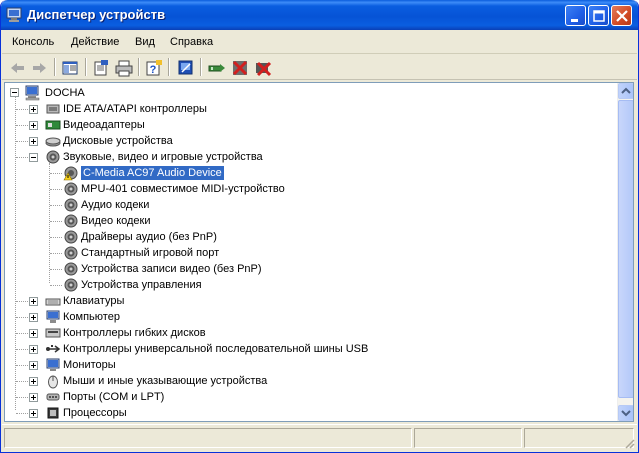  What do you see at coordinates (305, 157) in the screenshot?
I see `tree-category-node: Звуковые, видео и игровые устройства` at bounding box center [305, 157].